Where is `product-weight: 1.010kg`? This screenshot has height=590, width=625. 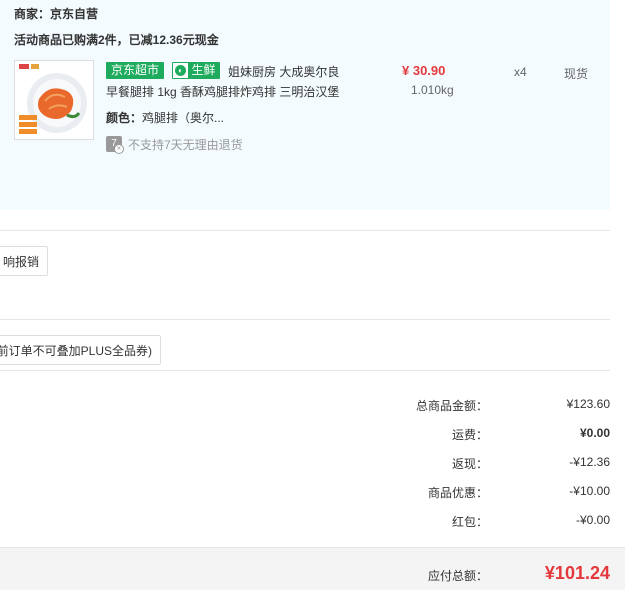
product-weight: 1.010kg is located at coordinates (432, 90).